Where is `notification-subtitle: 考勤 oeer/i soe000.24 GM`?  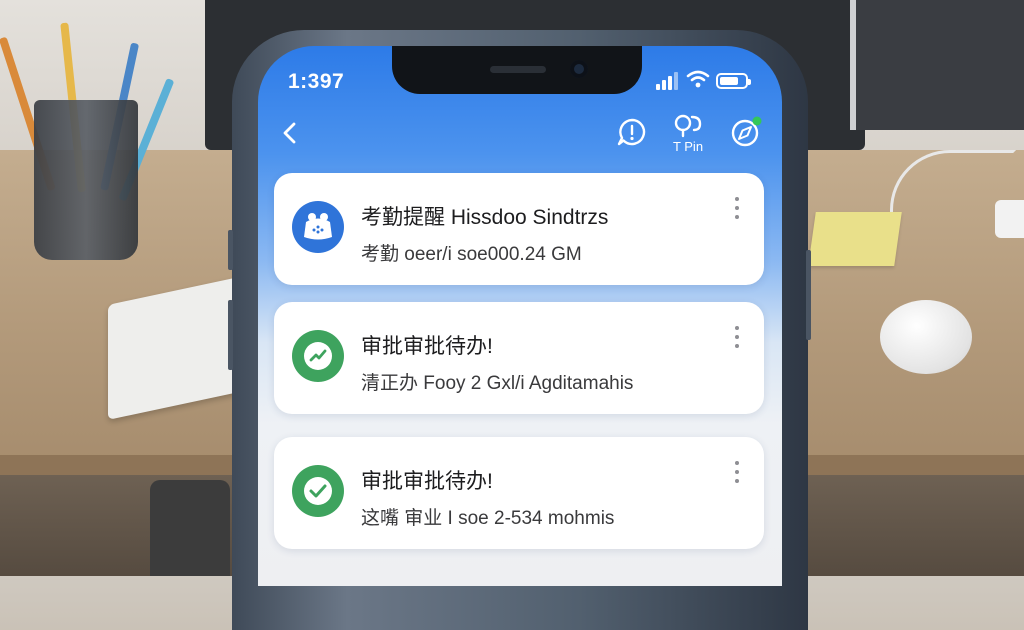 notification-subtitle: 考勤 oeer/i soe000.24 GM is located at coordinates (471, 254).